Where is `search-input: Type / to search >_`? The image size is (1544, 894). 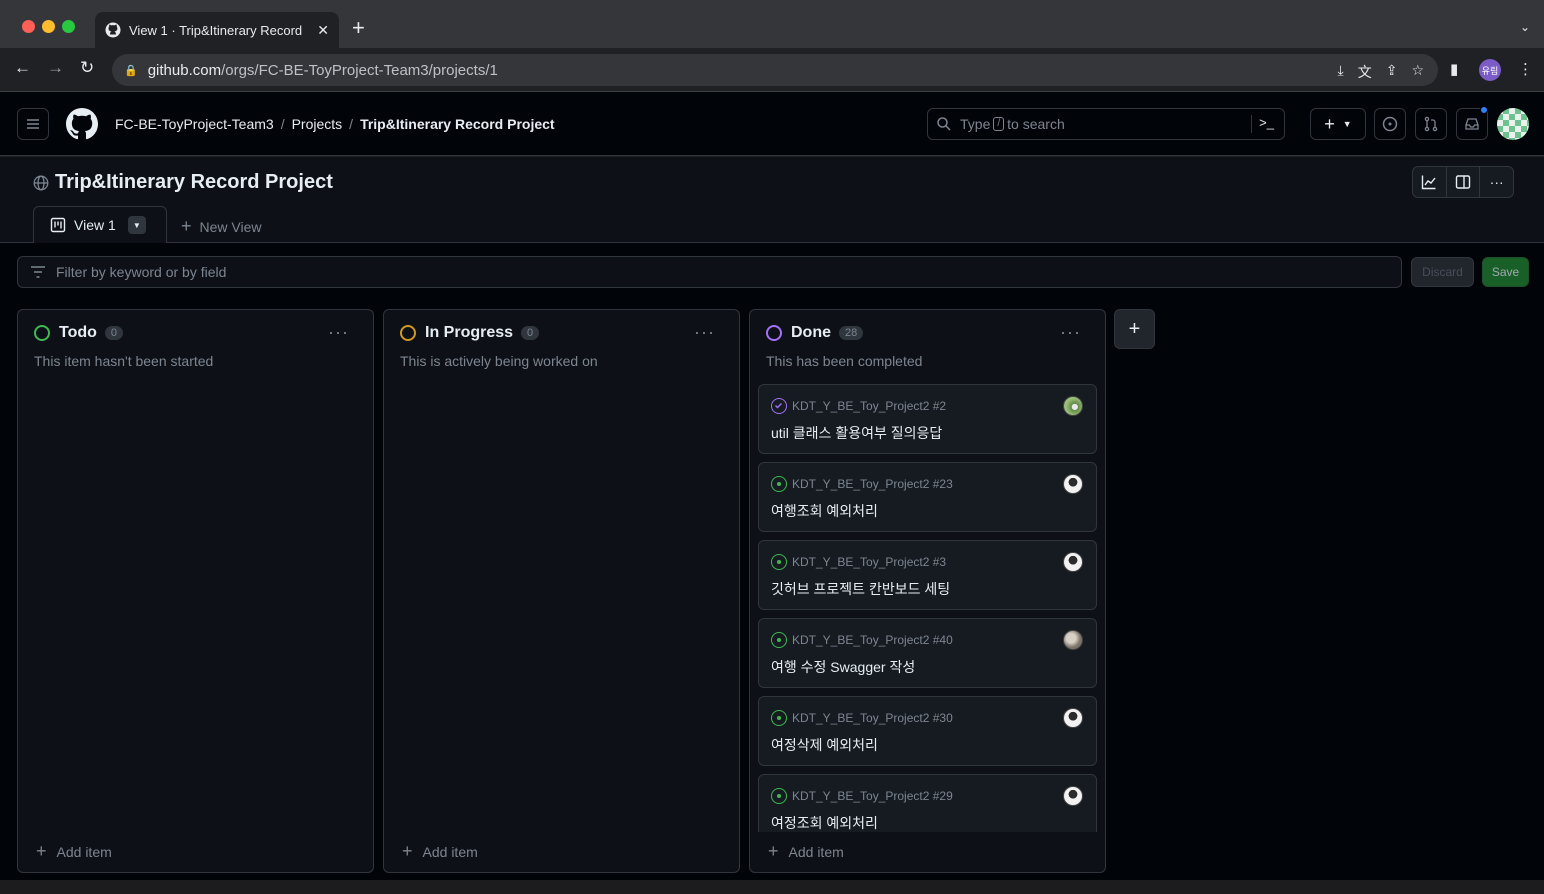 search-input: Type / to search >_ is located at coordinates (1106, 124).